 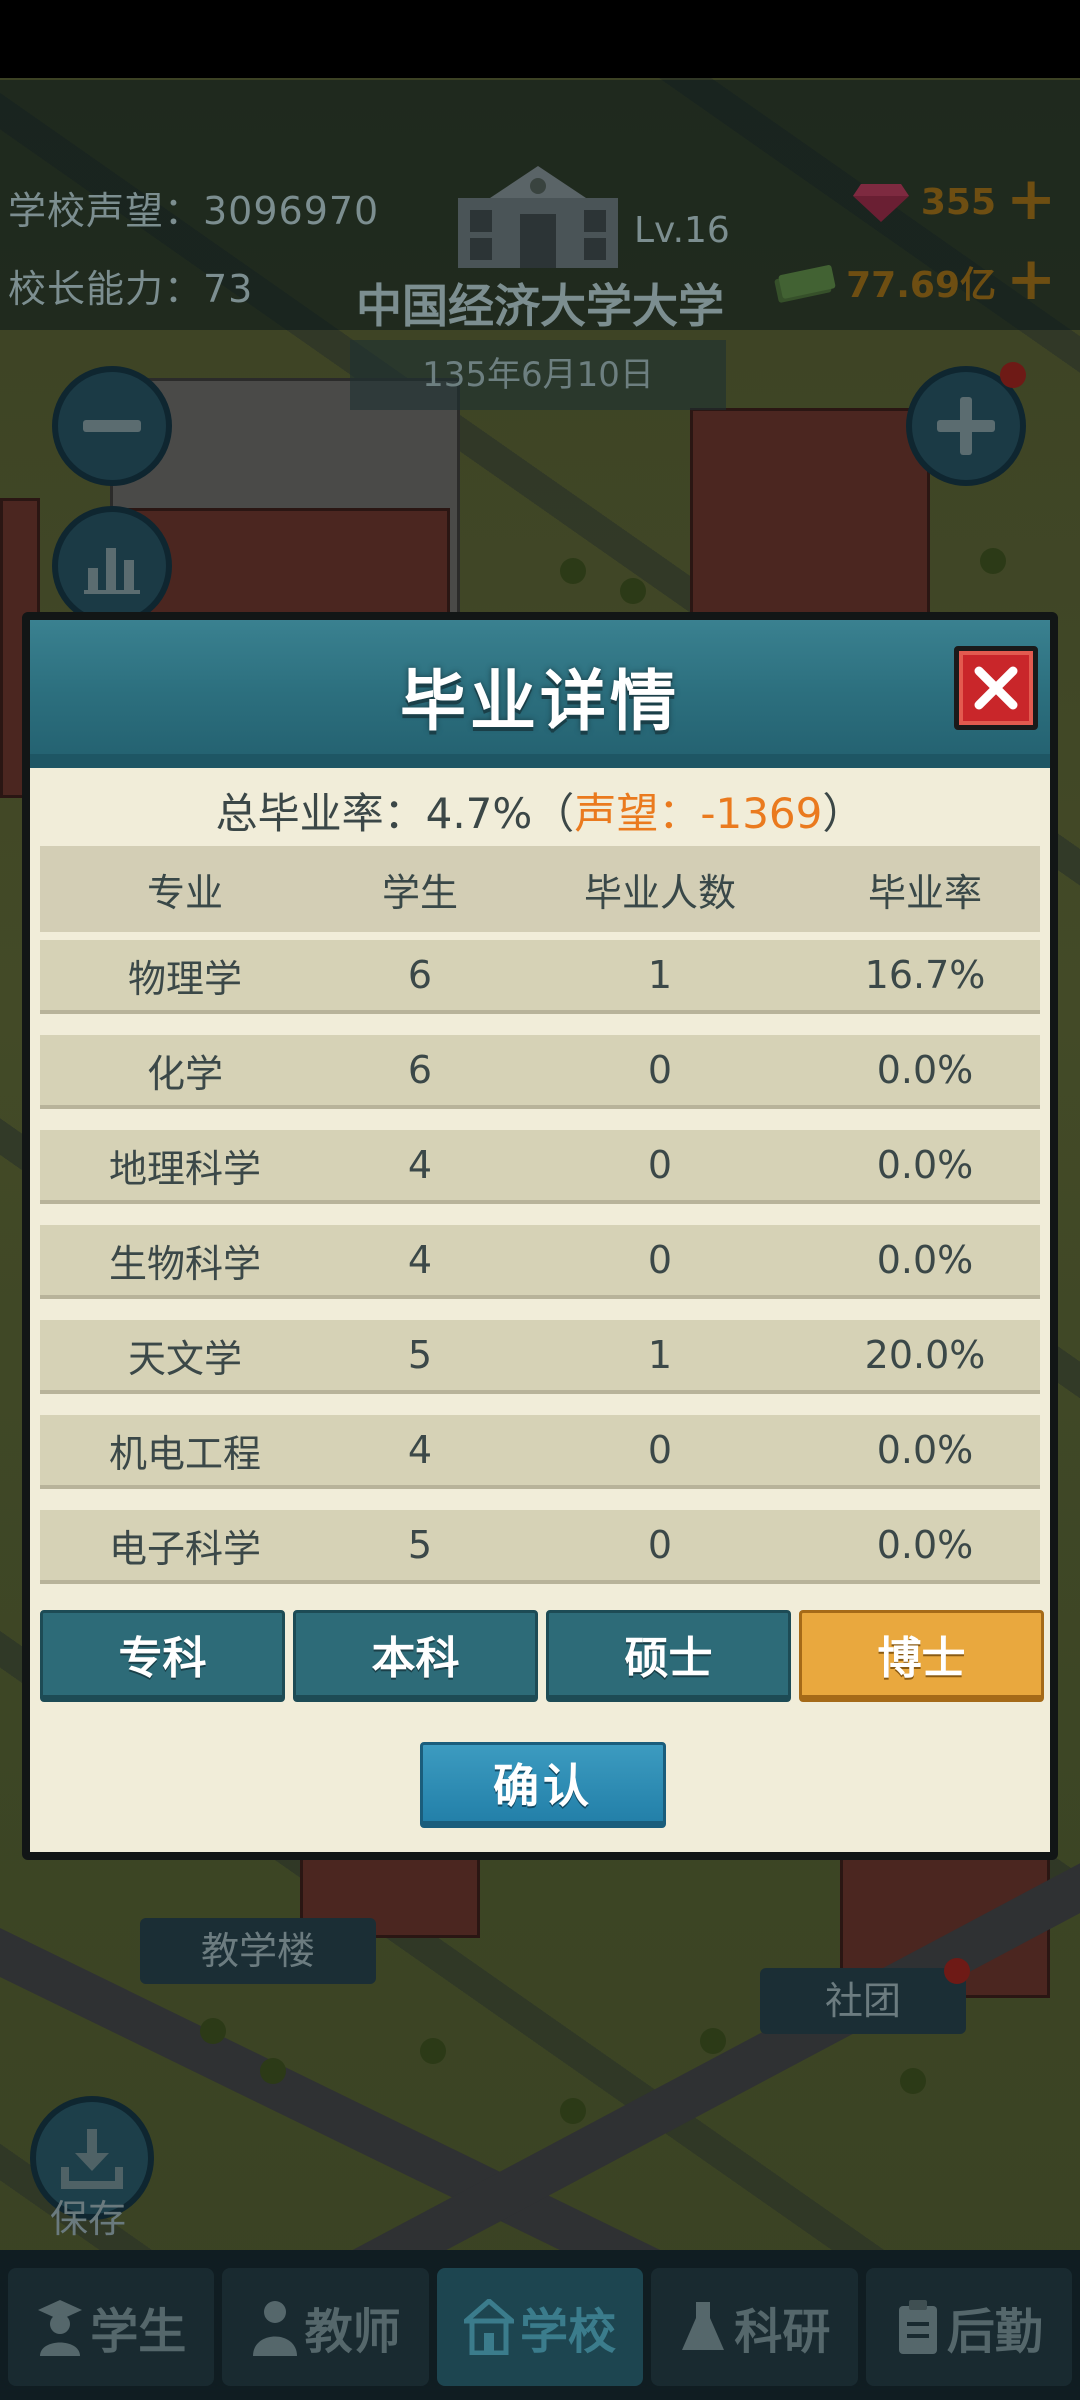 I want to click on nav-logistics: 后勤, so click(x=969, y=2327).